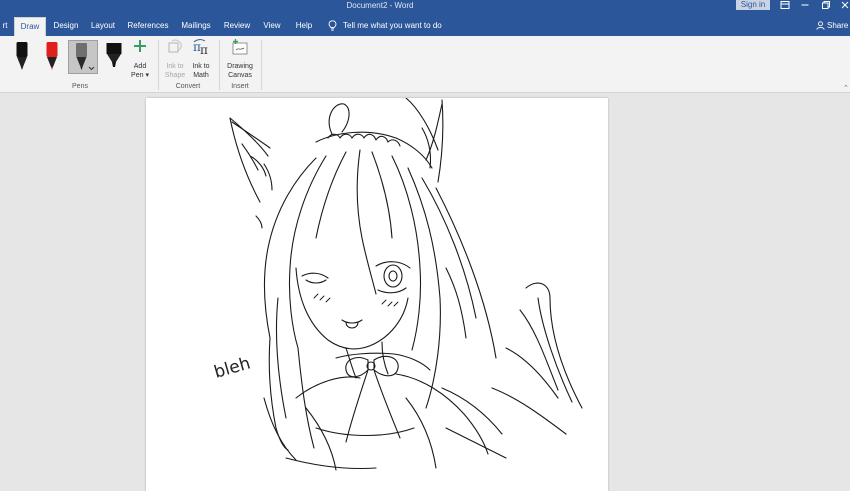 The image size is (850, 491). I want to click on ink-to-math-label: Ink to, so click(201, 66).